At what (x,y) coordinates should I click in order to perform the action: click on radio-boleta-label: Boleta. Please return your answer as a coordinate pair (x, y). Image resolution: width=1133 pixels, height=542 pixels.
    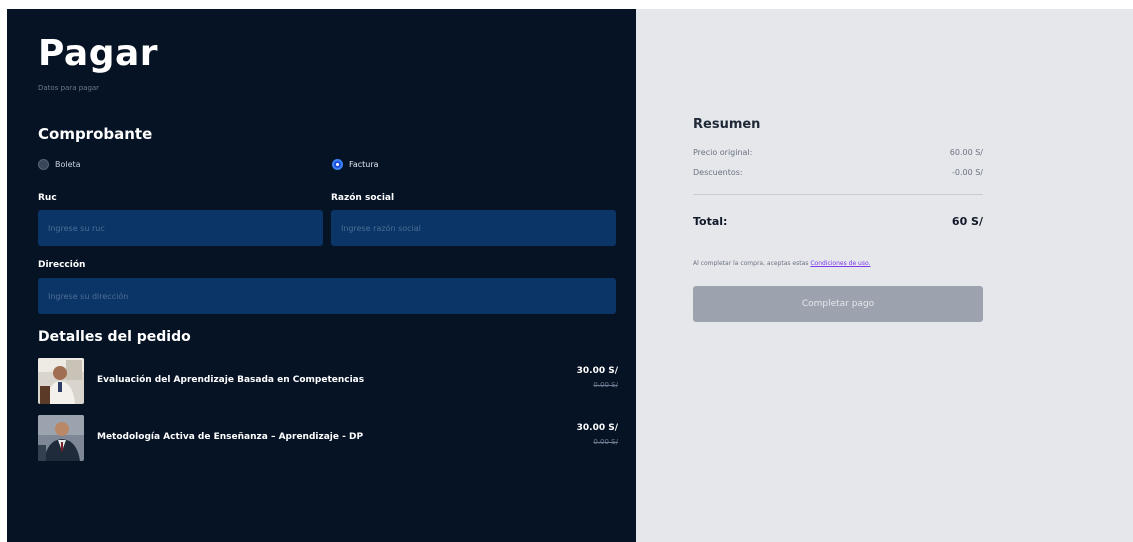
    Looking at the image, I should click on (68, 164).